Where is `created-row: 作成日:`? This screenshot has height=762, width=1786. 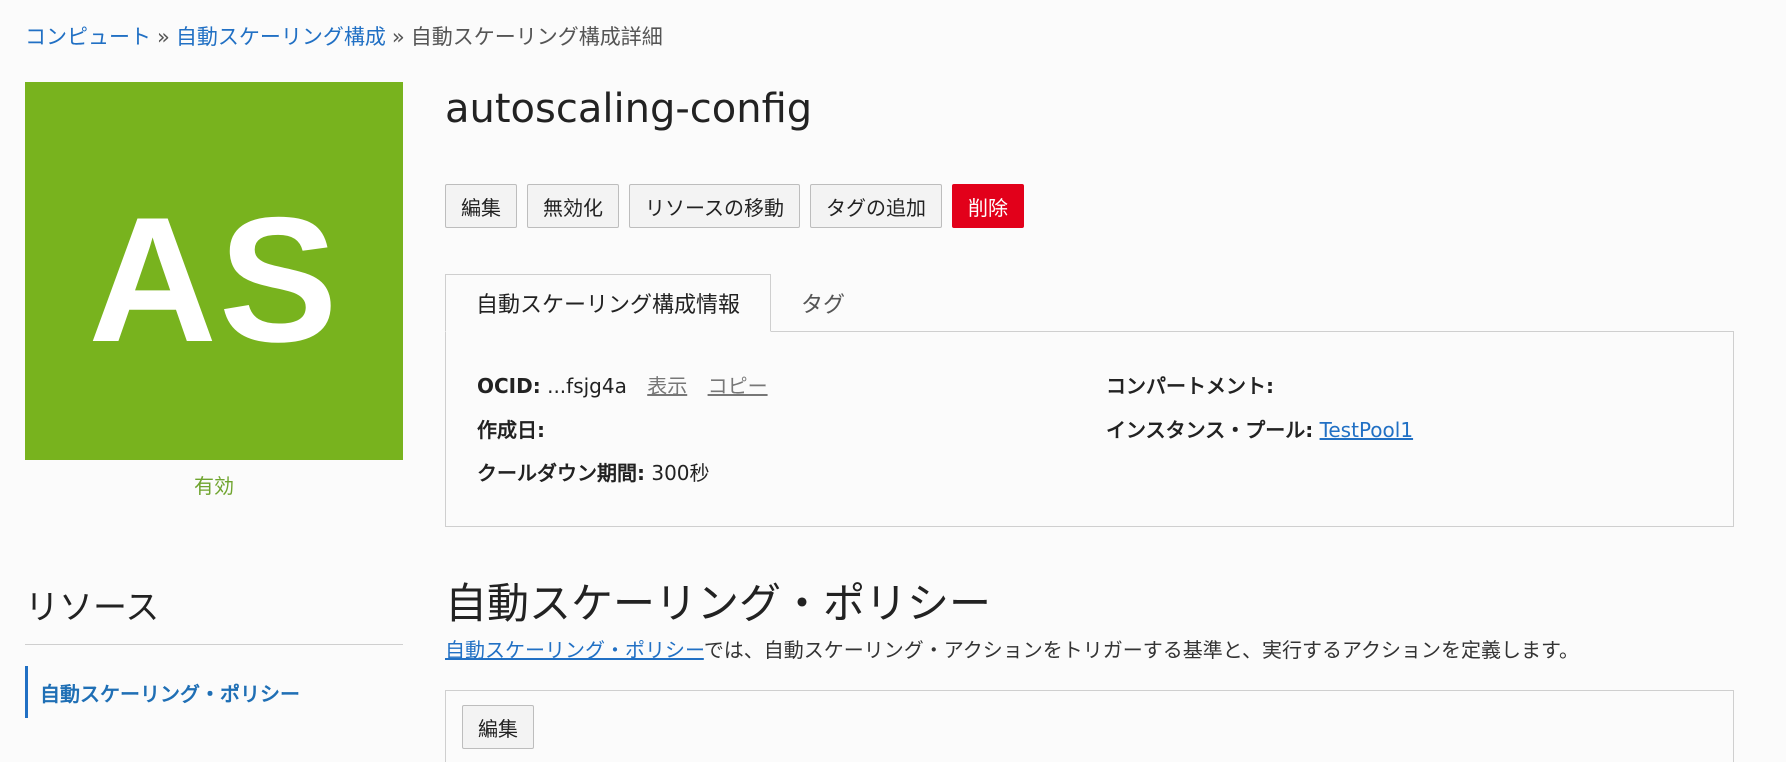
created-row: 作成日: is located at coordinates (511, 430).